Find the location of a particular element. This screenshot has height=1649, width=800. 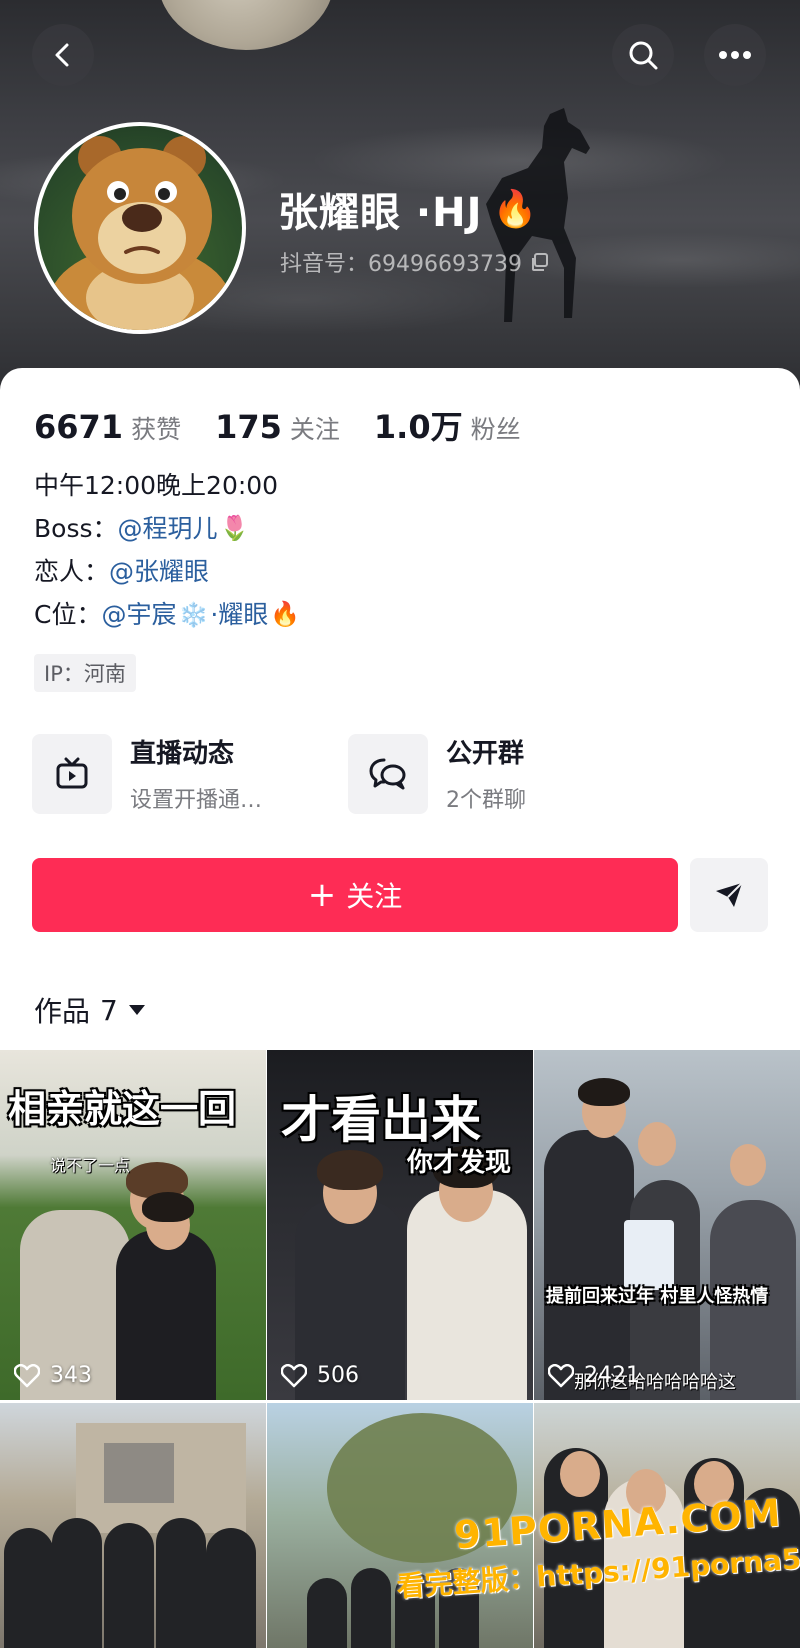

video-tile is located at coordinates (133, 1525).